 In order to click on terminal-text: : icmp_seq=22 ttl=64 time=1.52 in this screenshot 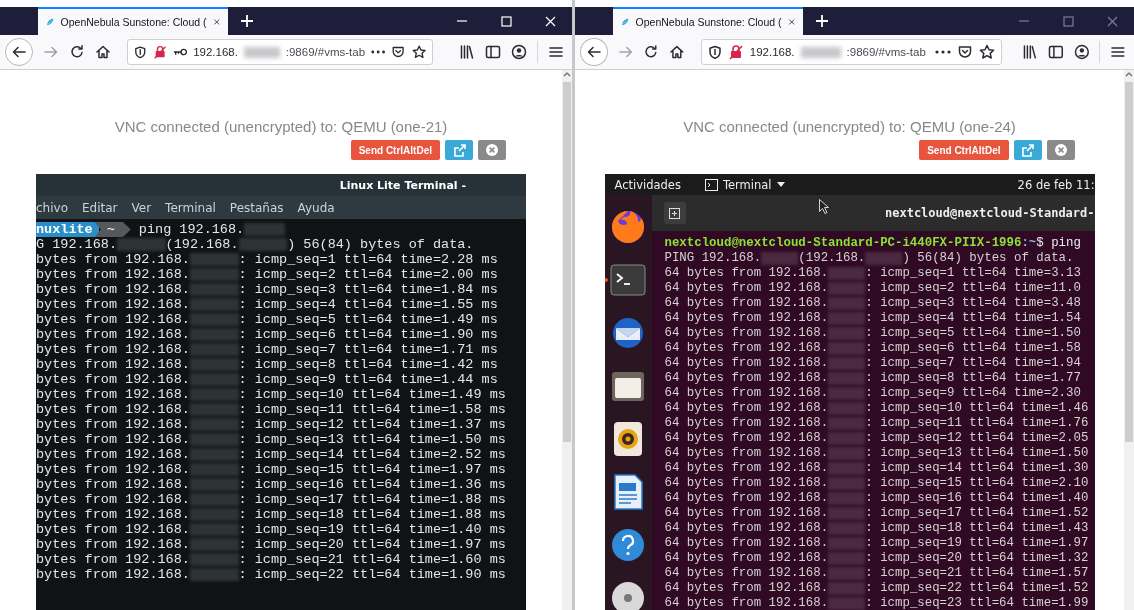, I will do `click(977, 588)`.